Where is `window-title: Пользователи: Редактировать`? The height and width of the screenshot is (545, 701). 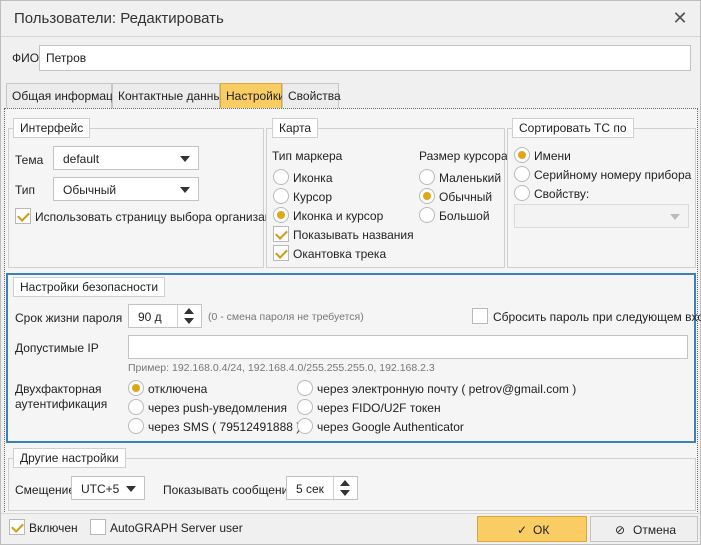 window-title: Пользователи: Редактировать is located at coordinates (119, 18).